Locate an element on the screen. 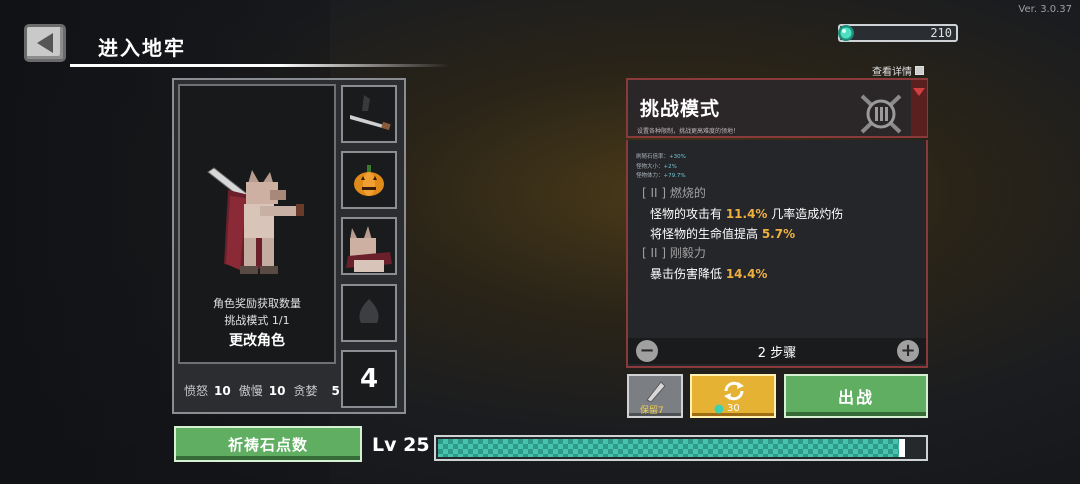  sword-weapon-icon is located at coordinates (370, 113).